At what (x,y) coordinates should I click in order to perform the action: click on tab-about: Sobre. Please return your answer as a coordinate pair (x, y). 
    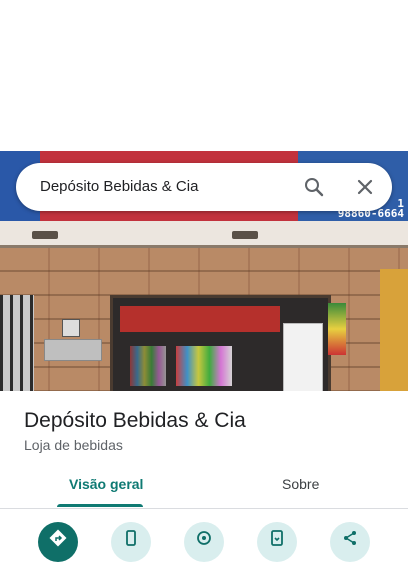
    Looking at the image, I should click on (300, 484).